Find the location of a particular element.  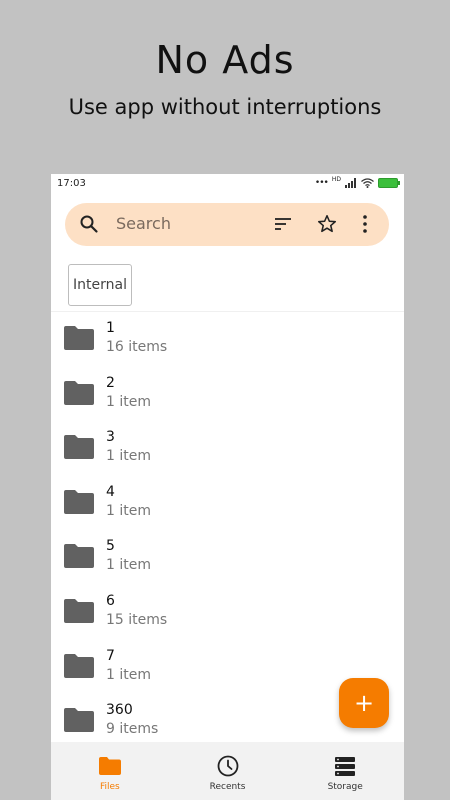

sort-icon is located at coordinates (283, 224).